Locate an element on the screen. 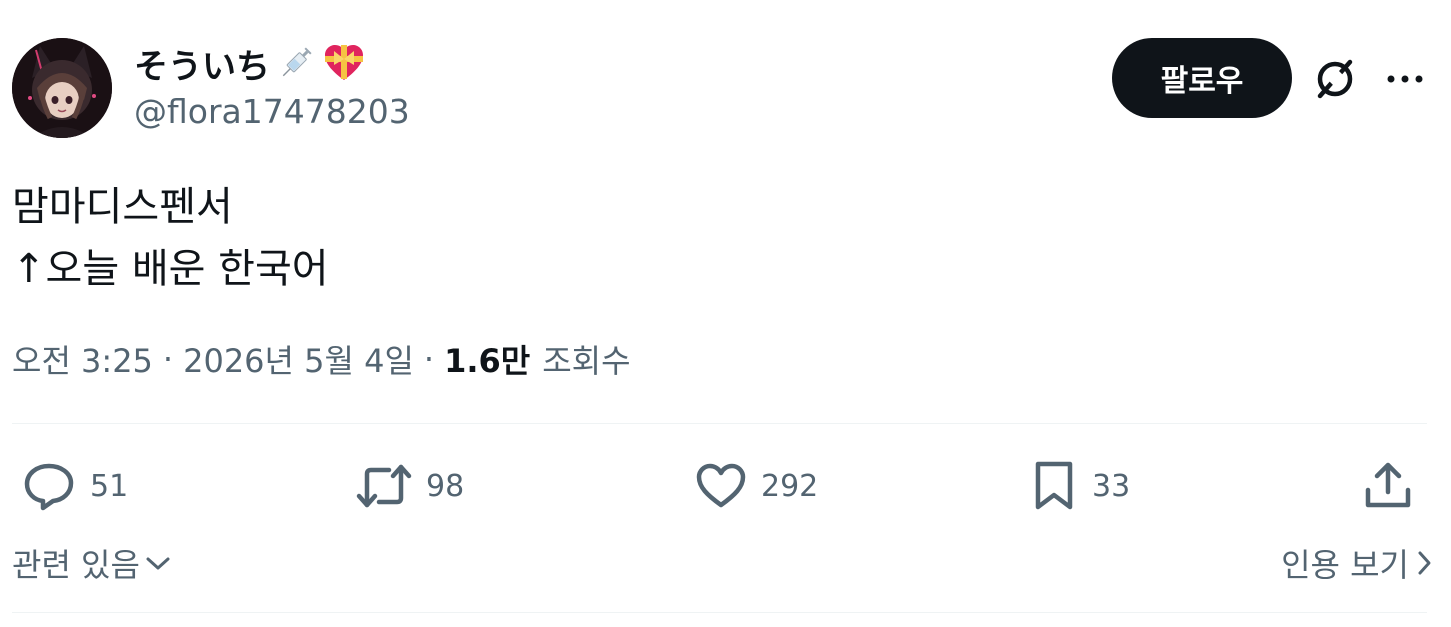 The width and height of the screenshot is (1451, 627). tweet-text: 맘마디스펜서 ↑오늘 배운 한국어 is located at coordinates (170, 238).